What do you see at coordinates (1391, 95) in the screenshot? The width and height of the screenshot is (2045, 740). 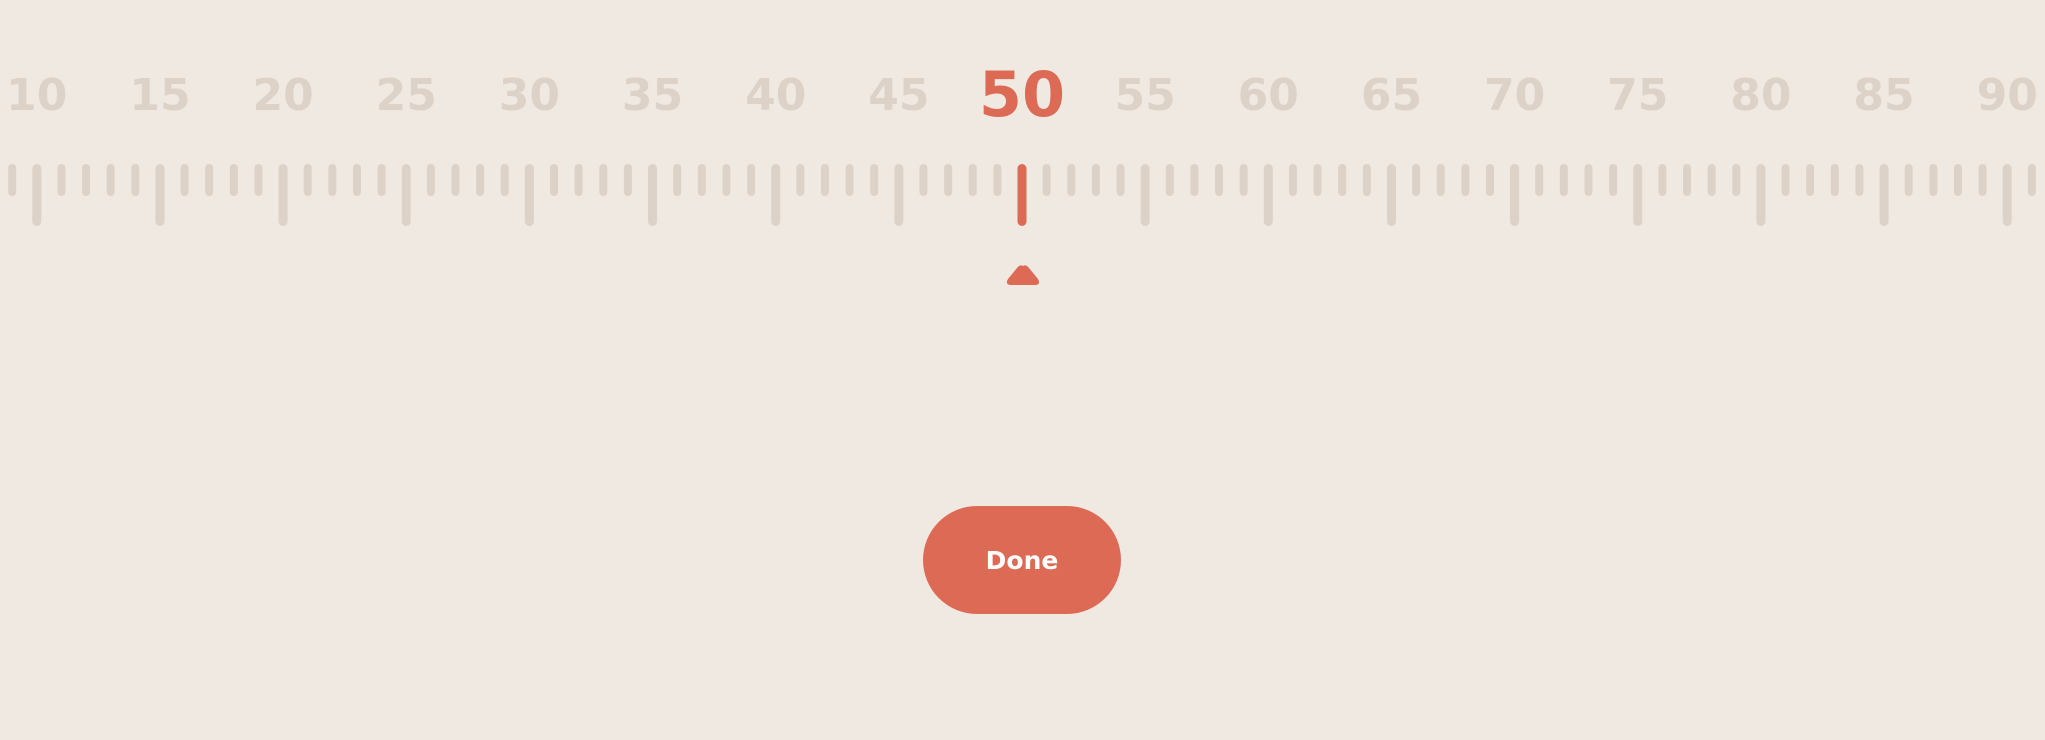 I see `ruler-label: 65` at bounding box center [1391, 95].